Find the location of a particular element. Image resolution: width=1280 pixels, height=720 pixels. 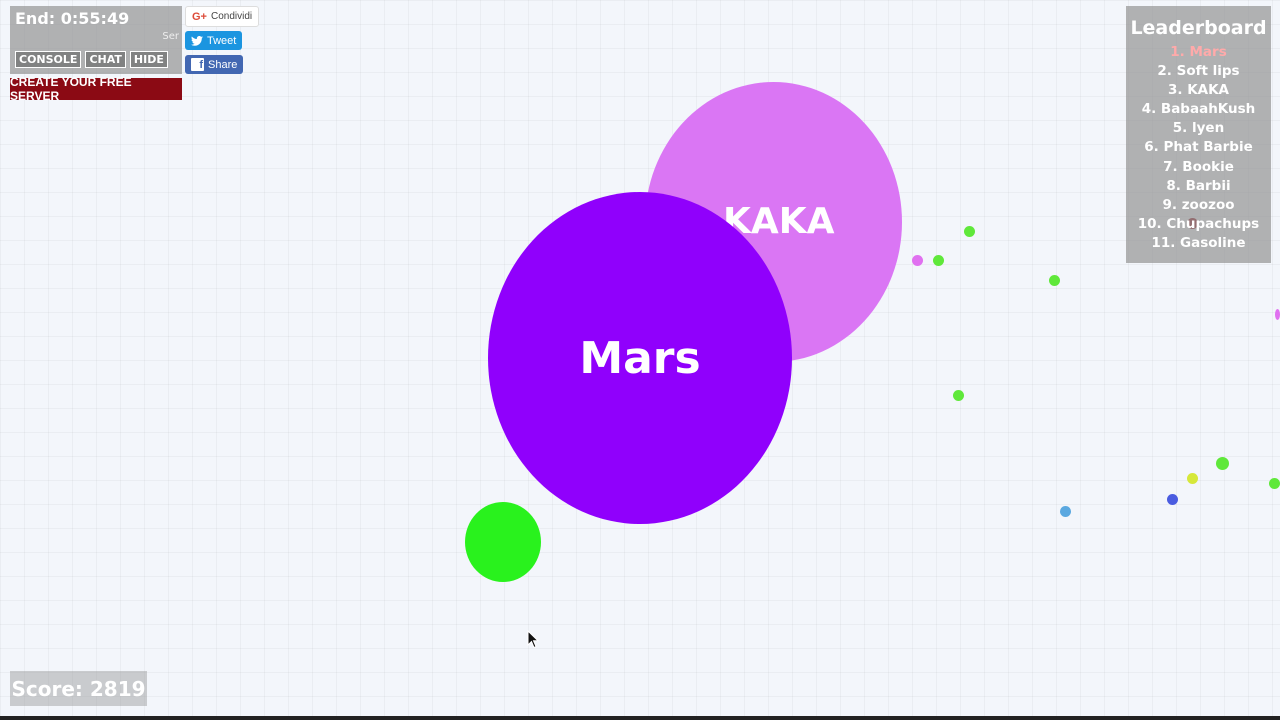

google-plus-icon: G+ is located at coordinates (199, 16).